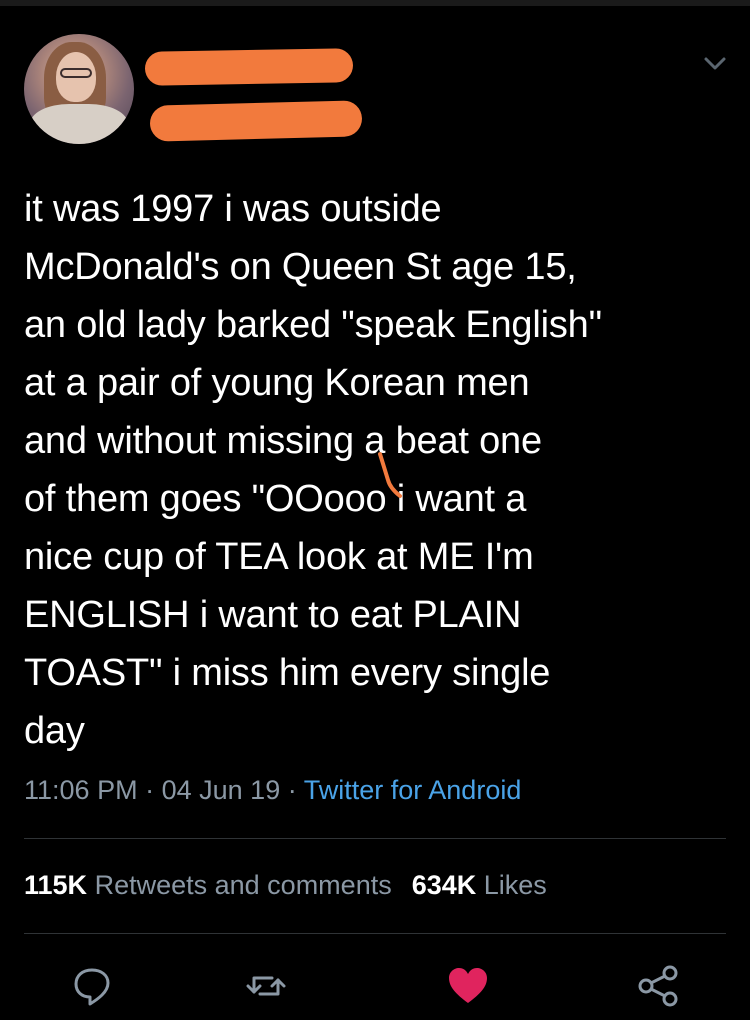  I want to click on likes-label: Likes, so click(515, 885).